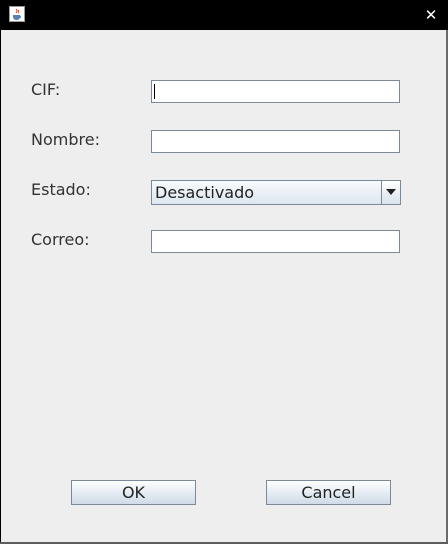 The width and height of the screenshot is (448, 544). What do you see at coordinates (154, 91) in the screenshot?
I see `text-caret` at bounding box center [154, 91].